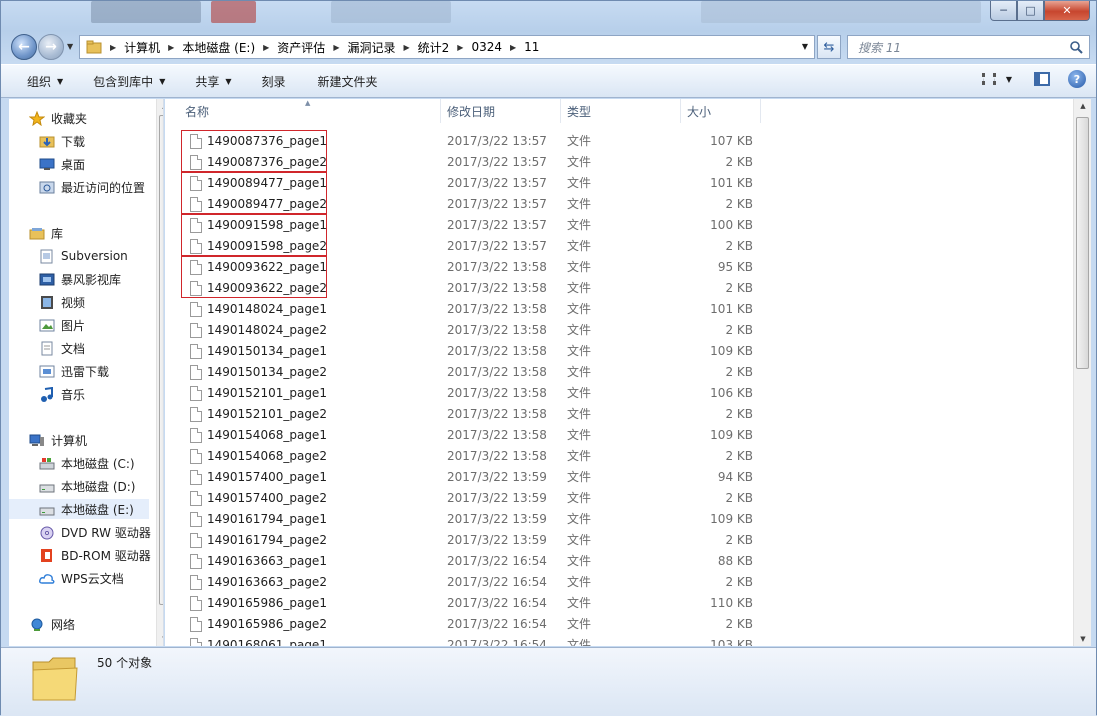 This screenshot has width=1097, height=716. I want to click on sidebar-item: 本地磁盘 (C:), so click(72, 463).